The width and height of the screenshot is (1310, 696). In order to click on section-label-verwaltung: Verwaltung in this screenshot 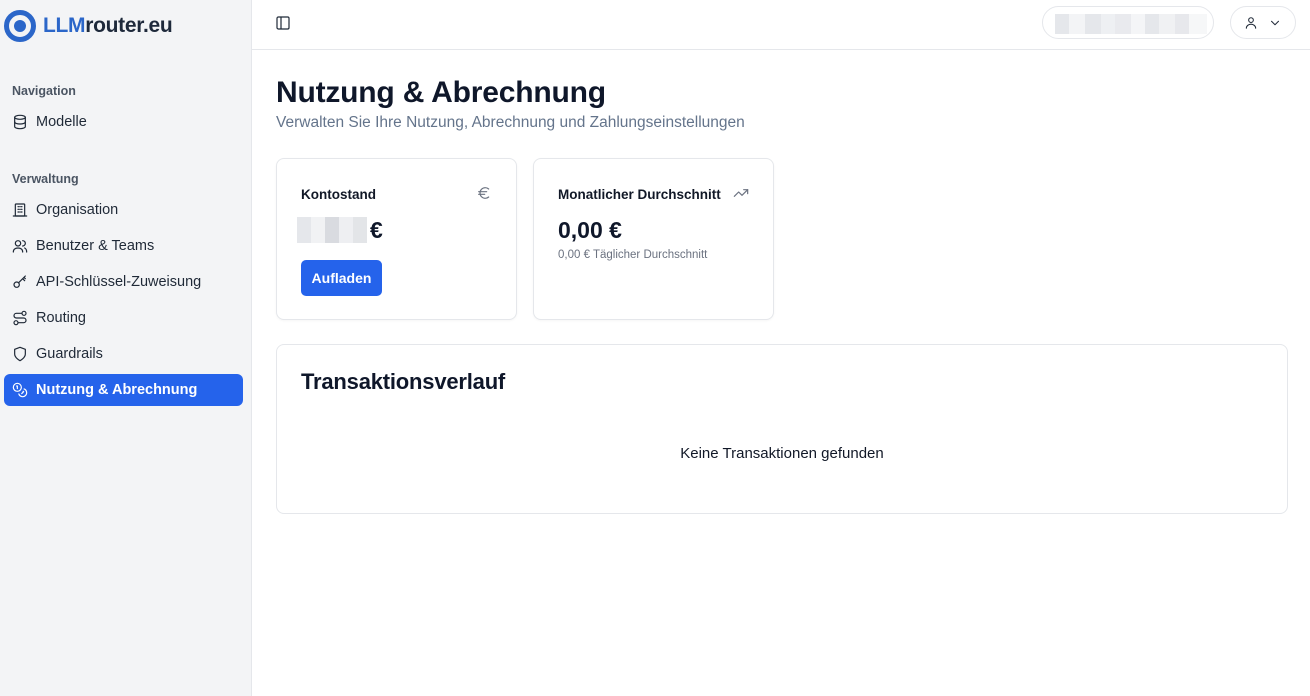, I will do `click(45, 179)`.